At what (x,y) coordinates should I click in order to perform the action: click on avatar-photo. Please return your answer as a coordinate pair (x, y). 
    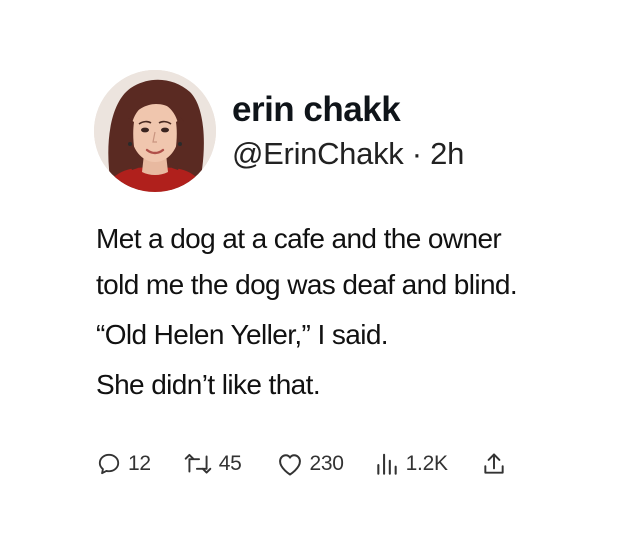
    Looking at the image, I should click on (155, 131).